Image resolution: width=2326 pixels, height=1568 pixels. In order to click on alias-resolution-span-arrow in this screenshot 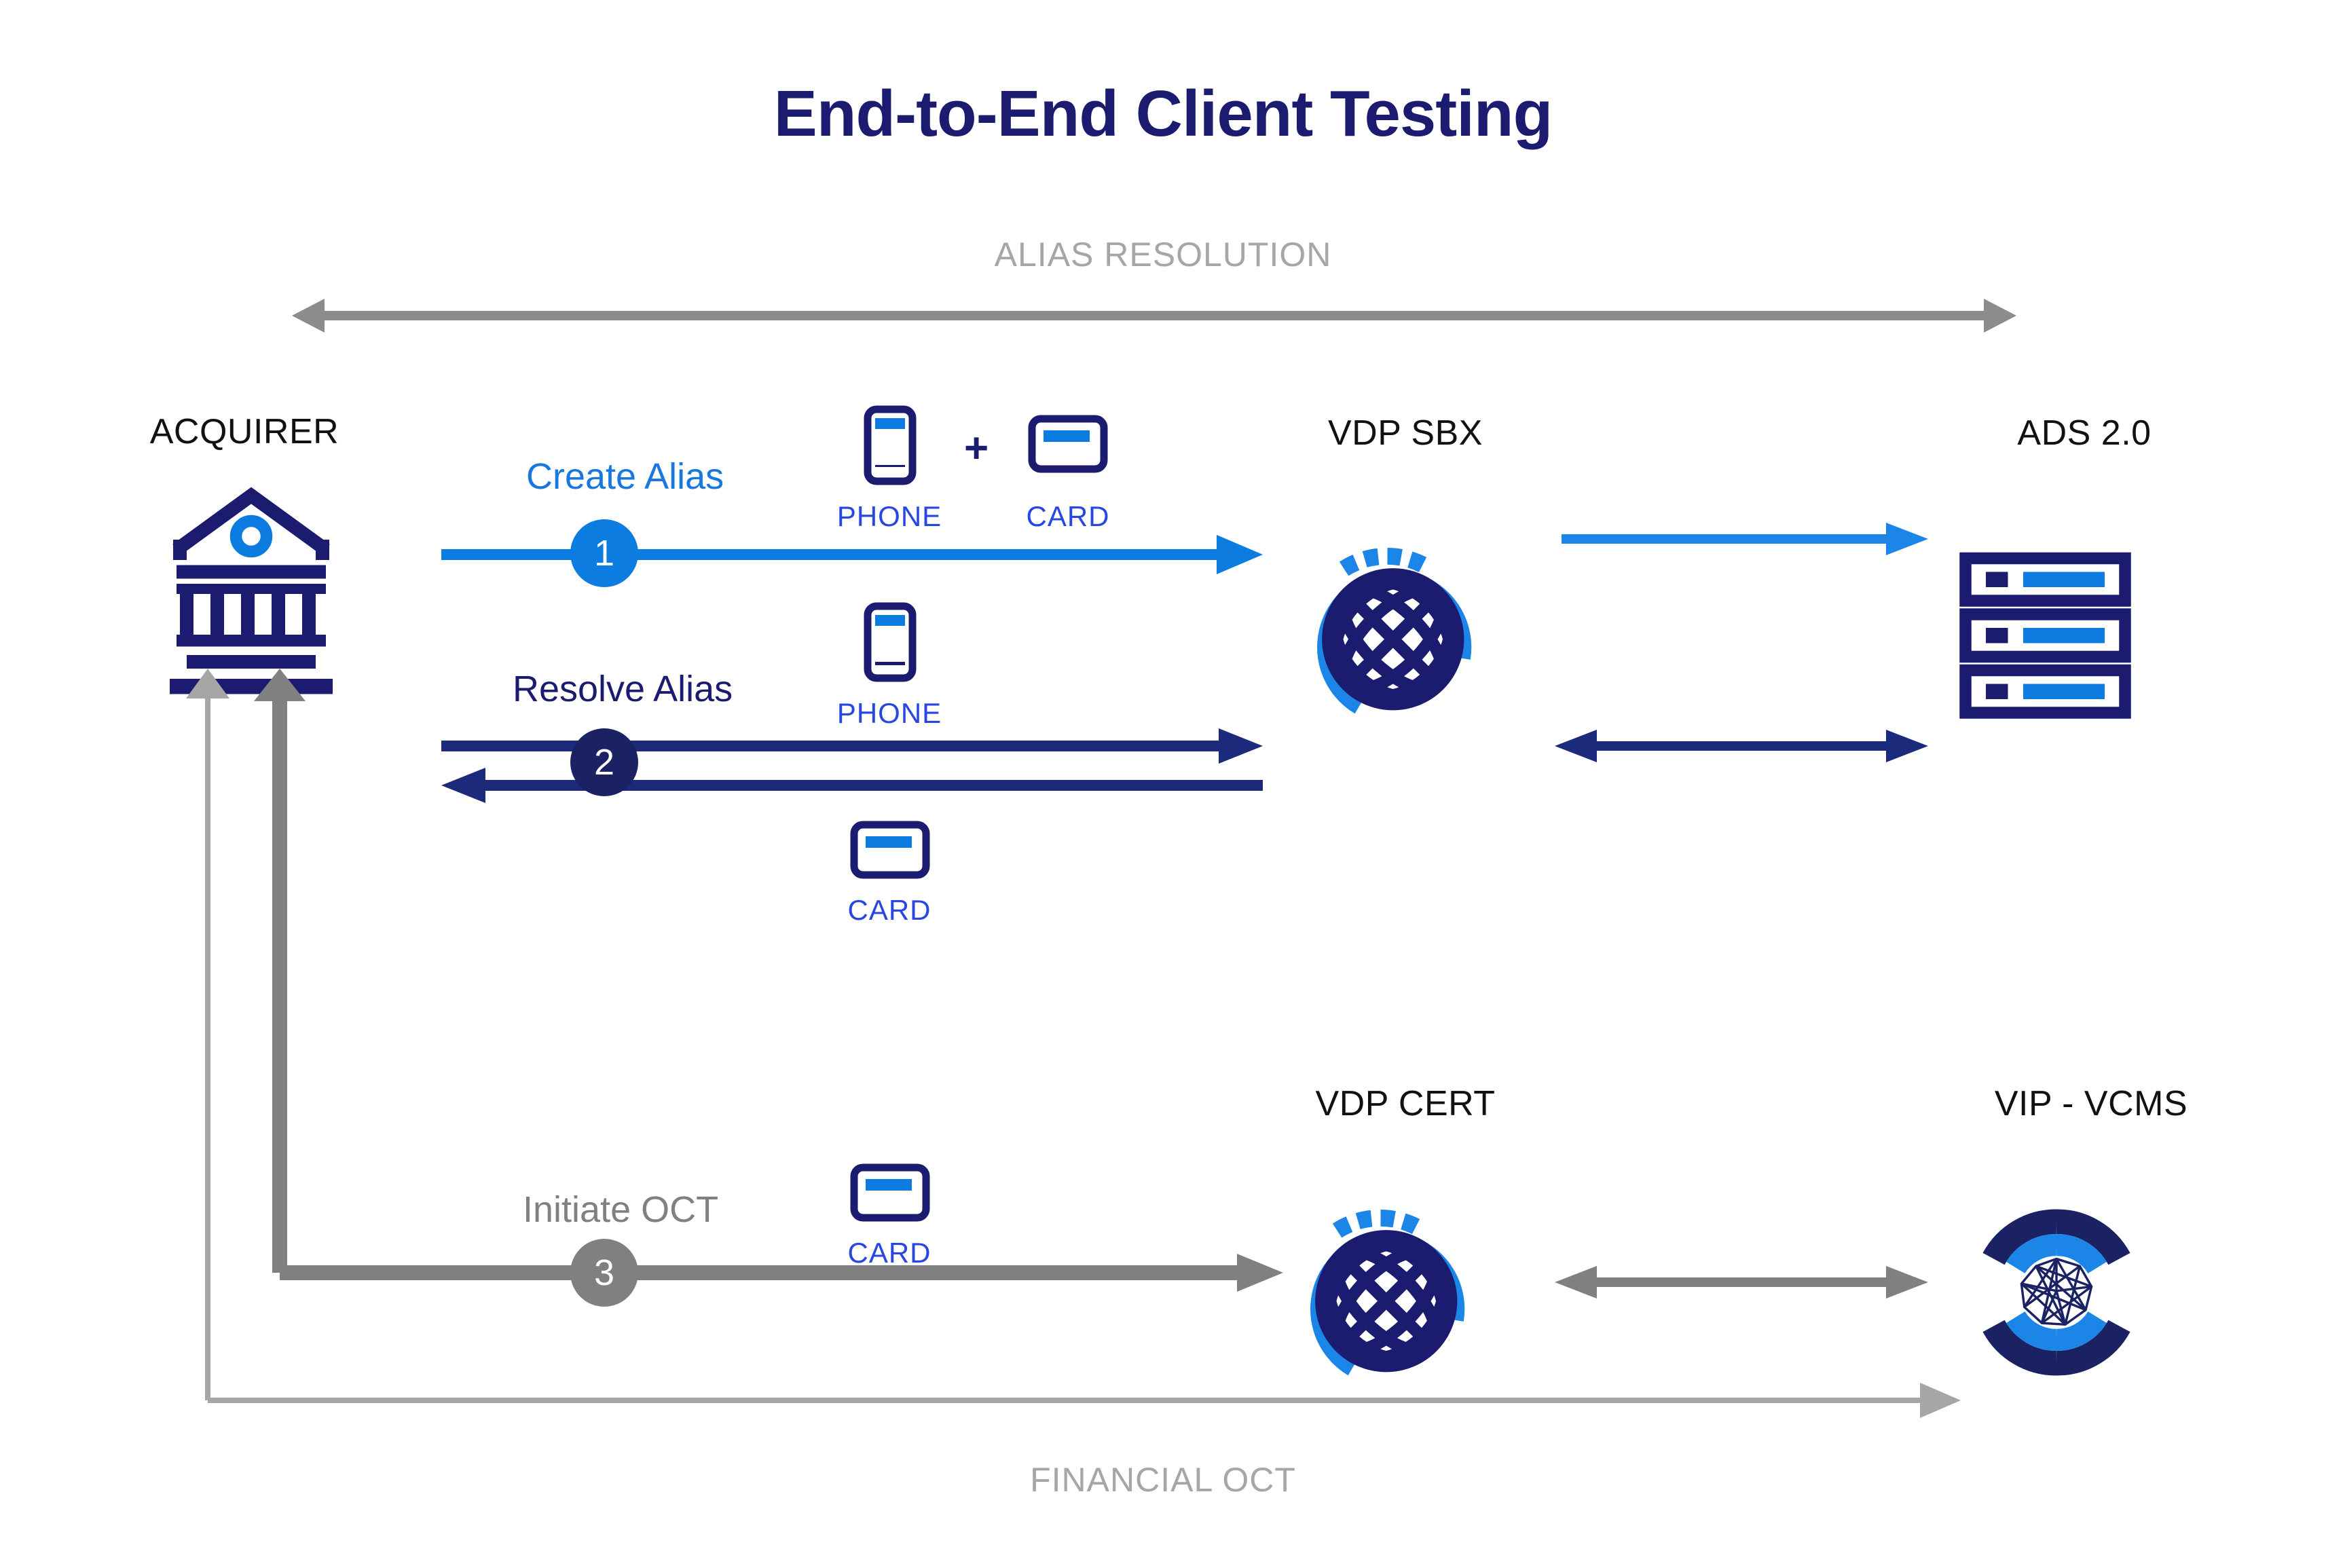, I will do `click(1154, 316)`.